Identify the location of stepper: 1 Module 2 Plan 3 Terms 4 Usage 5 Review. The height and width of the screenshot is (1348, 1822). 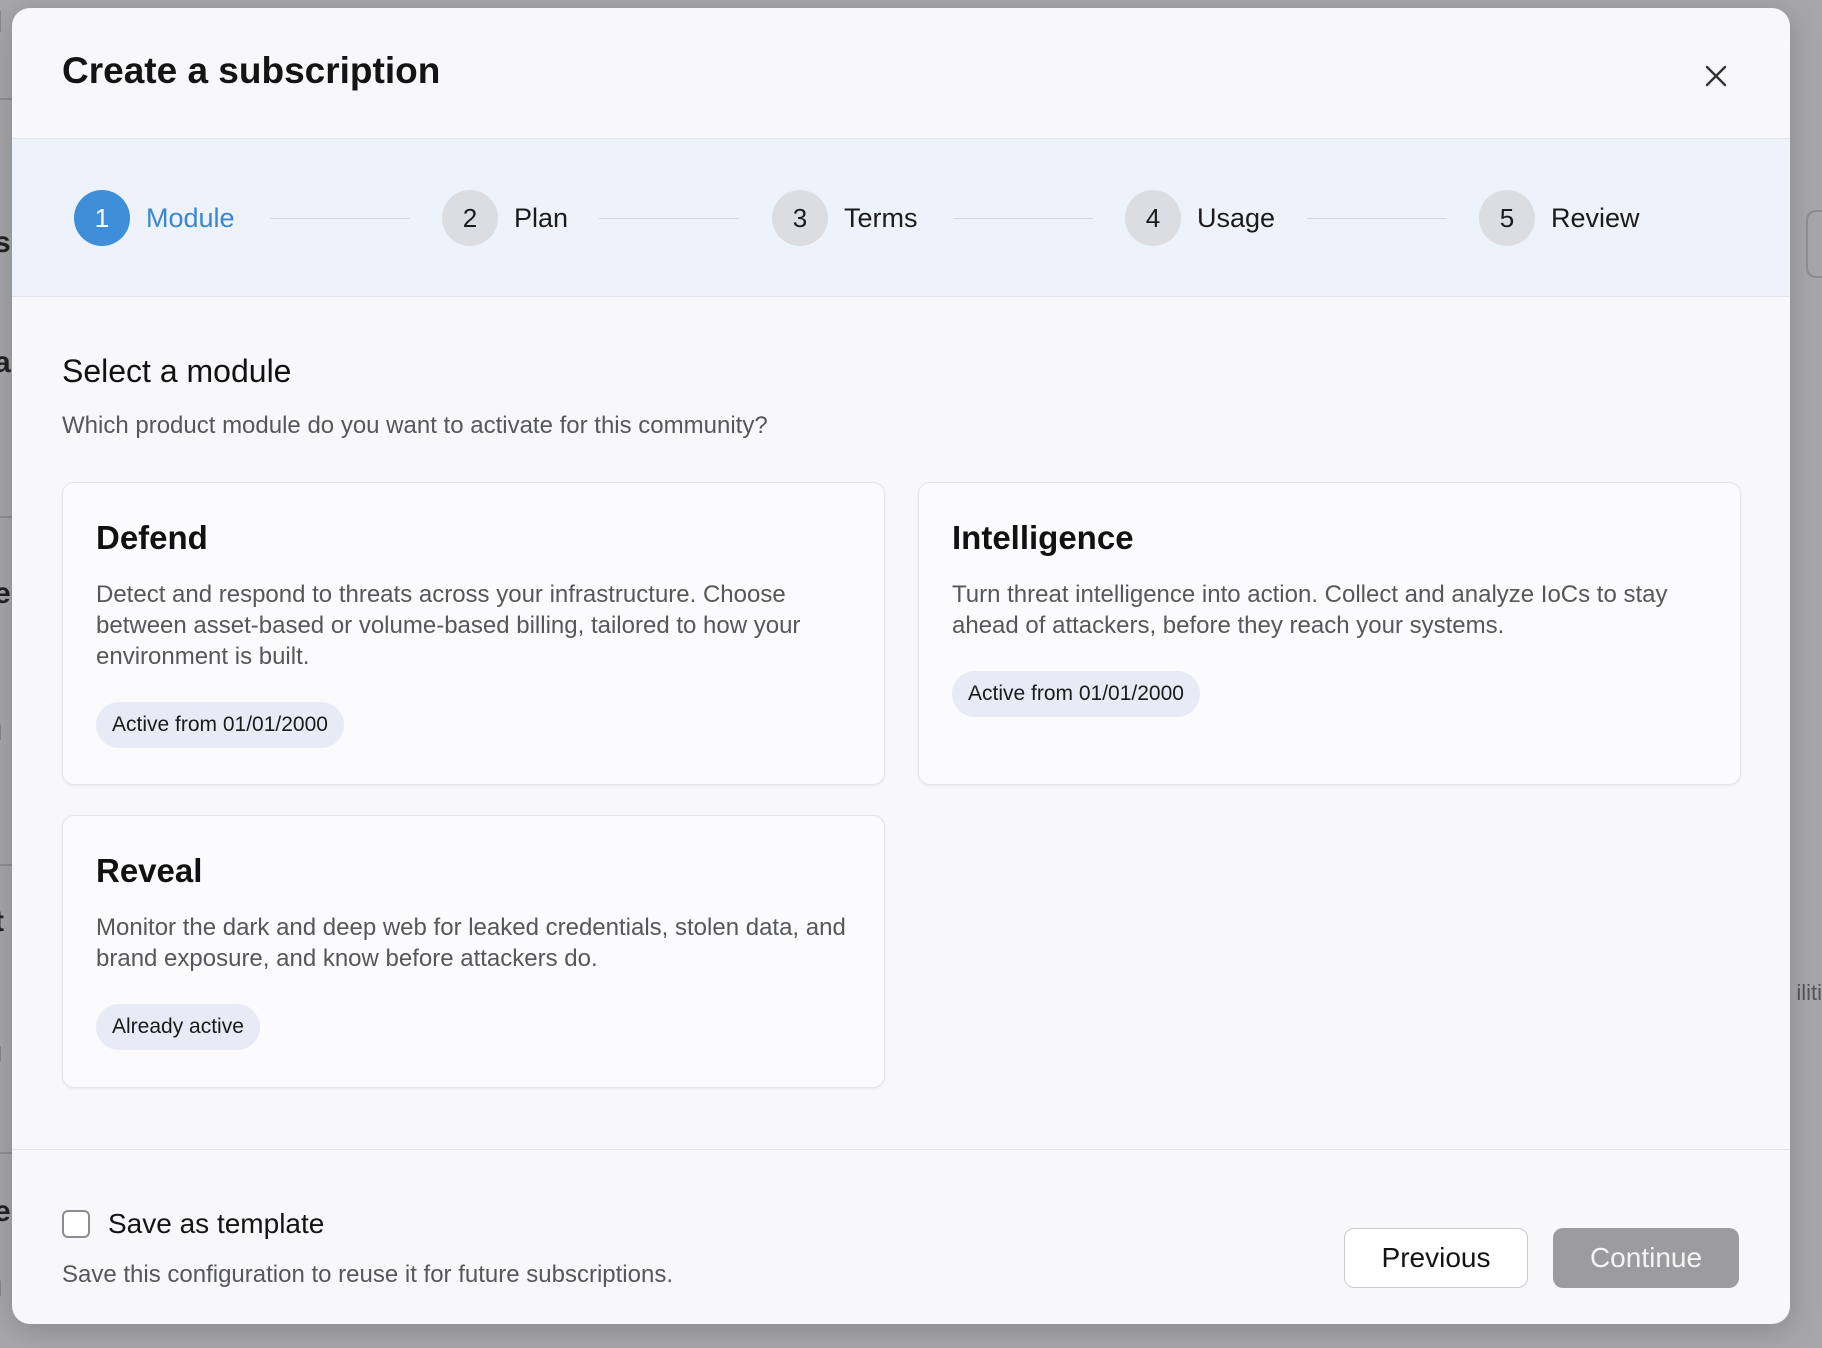
(901, 218).